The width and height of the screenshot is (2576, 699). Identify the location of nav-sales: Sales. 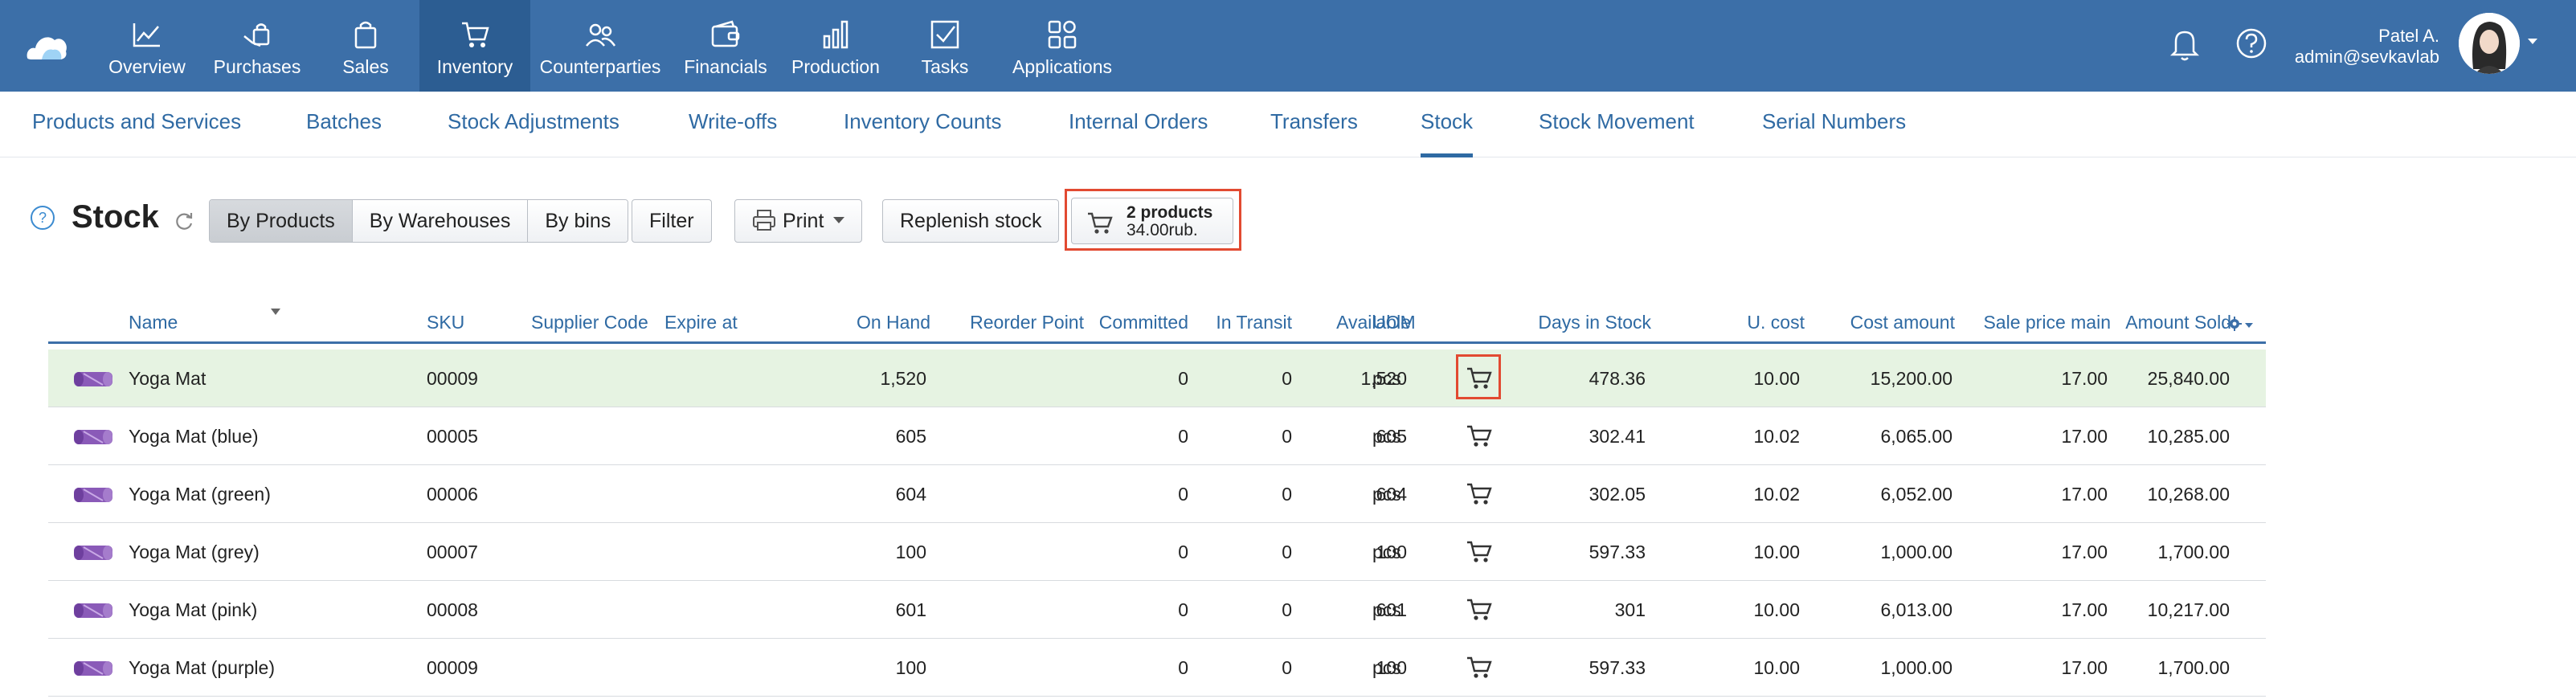
(365, 46).